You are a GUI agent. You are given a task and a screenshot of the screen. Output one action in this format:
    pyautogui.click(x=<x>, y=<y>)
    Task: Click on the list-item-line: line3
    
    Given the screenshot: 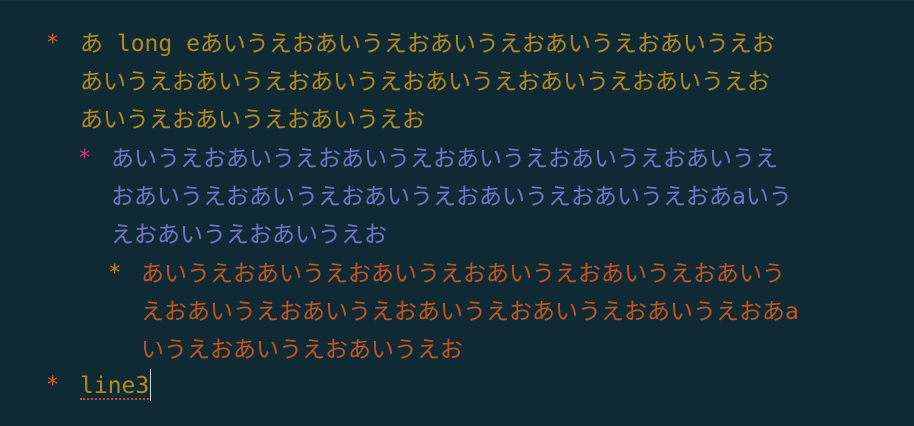 What is the action you would take?
    pyautogui.click(x=116, y=386)
    